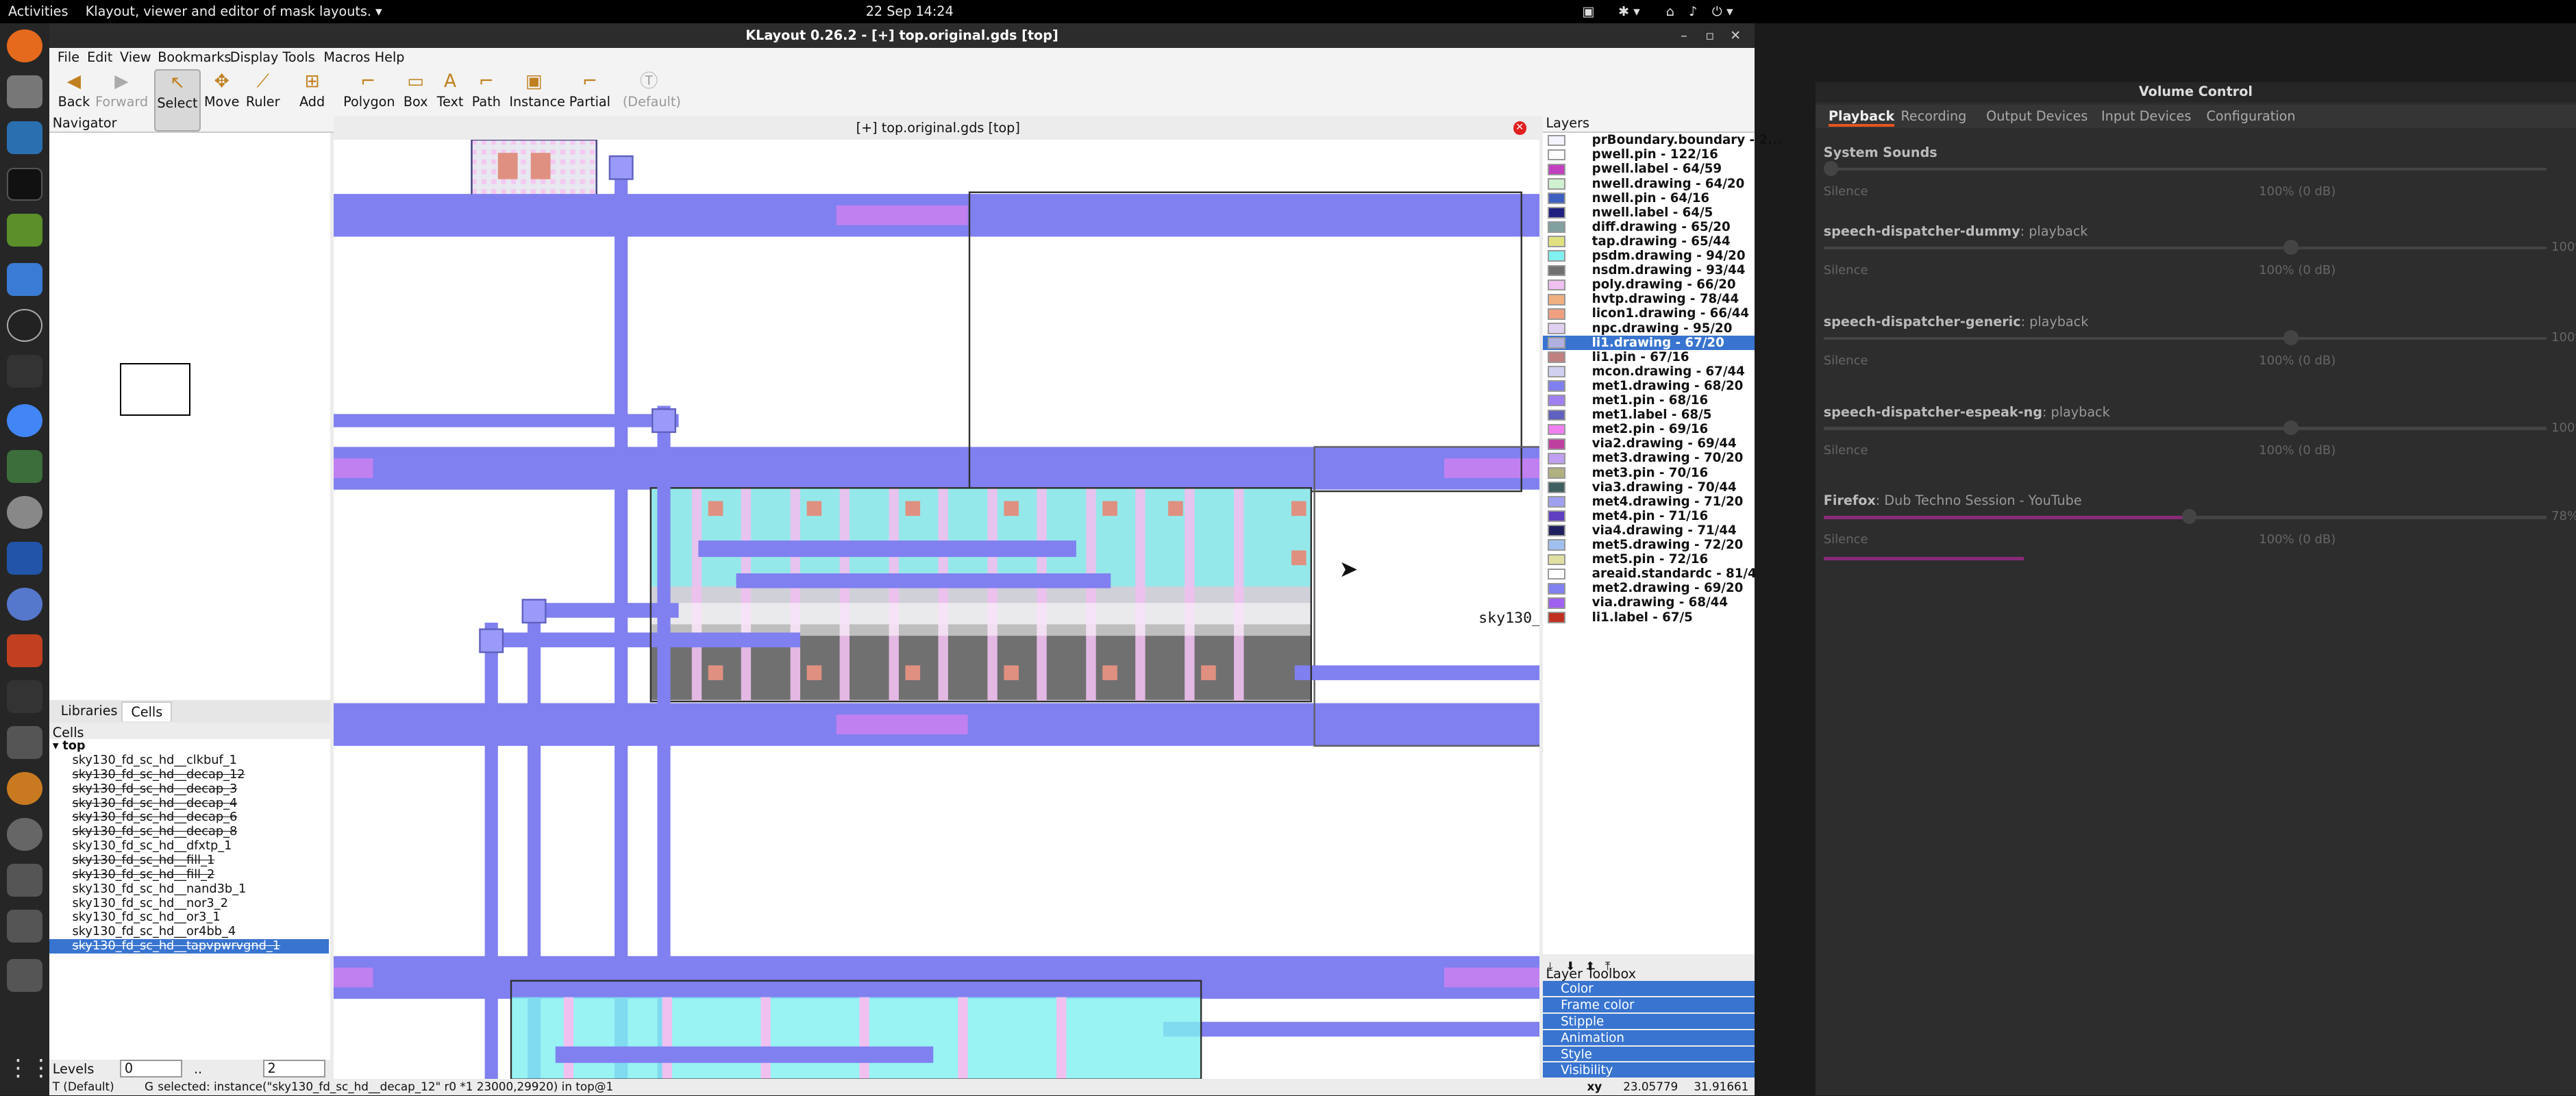 This screenshot has height=1096, width=2576. What do you see at coordinates (1649, 314) in the screenshot?
I see `layer-row: licon1.drawing - 66/44` at bounding box center [1649, 314].